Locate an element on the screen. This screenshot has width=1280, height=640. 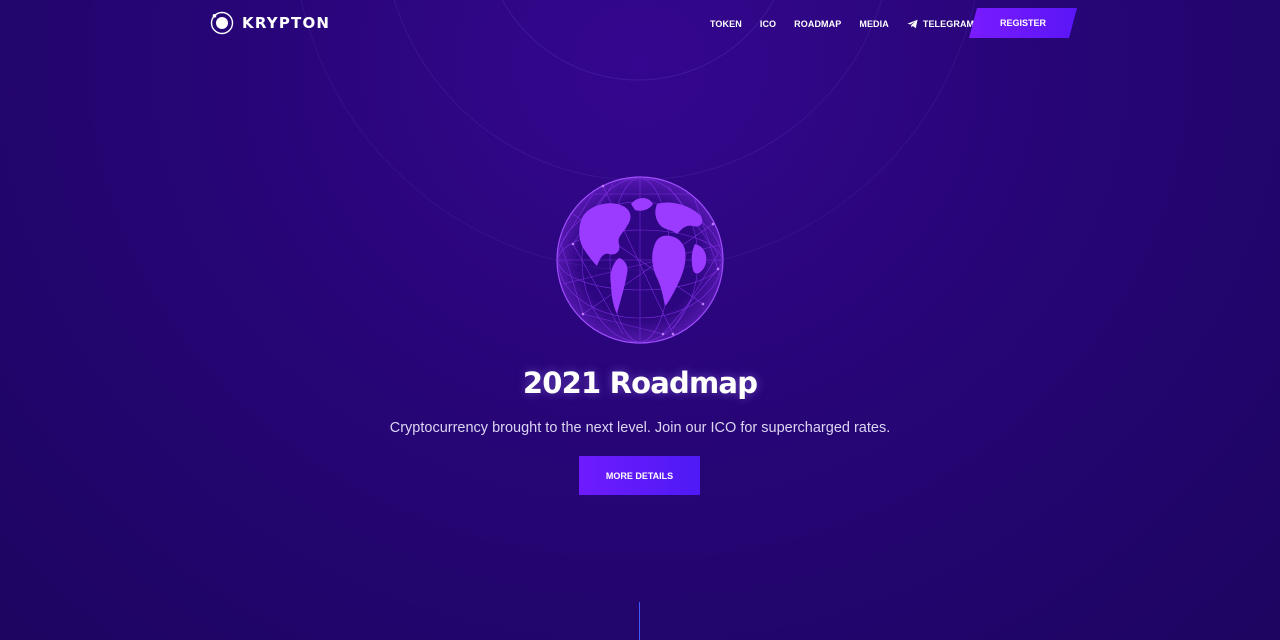
globe-network-icon is located at coordinates (640, 260).